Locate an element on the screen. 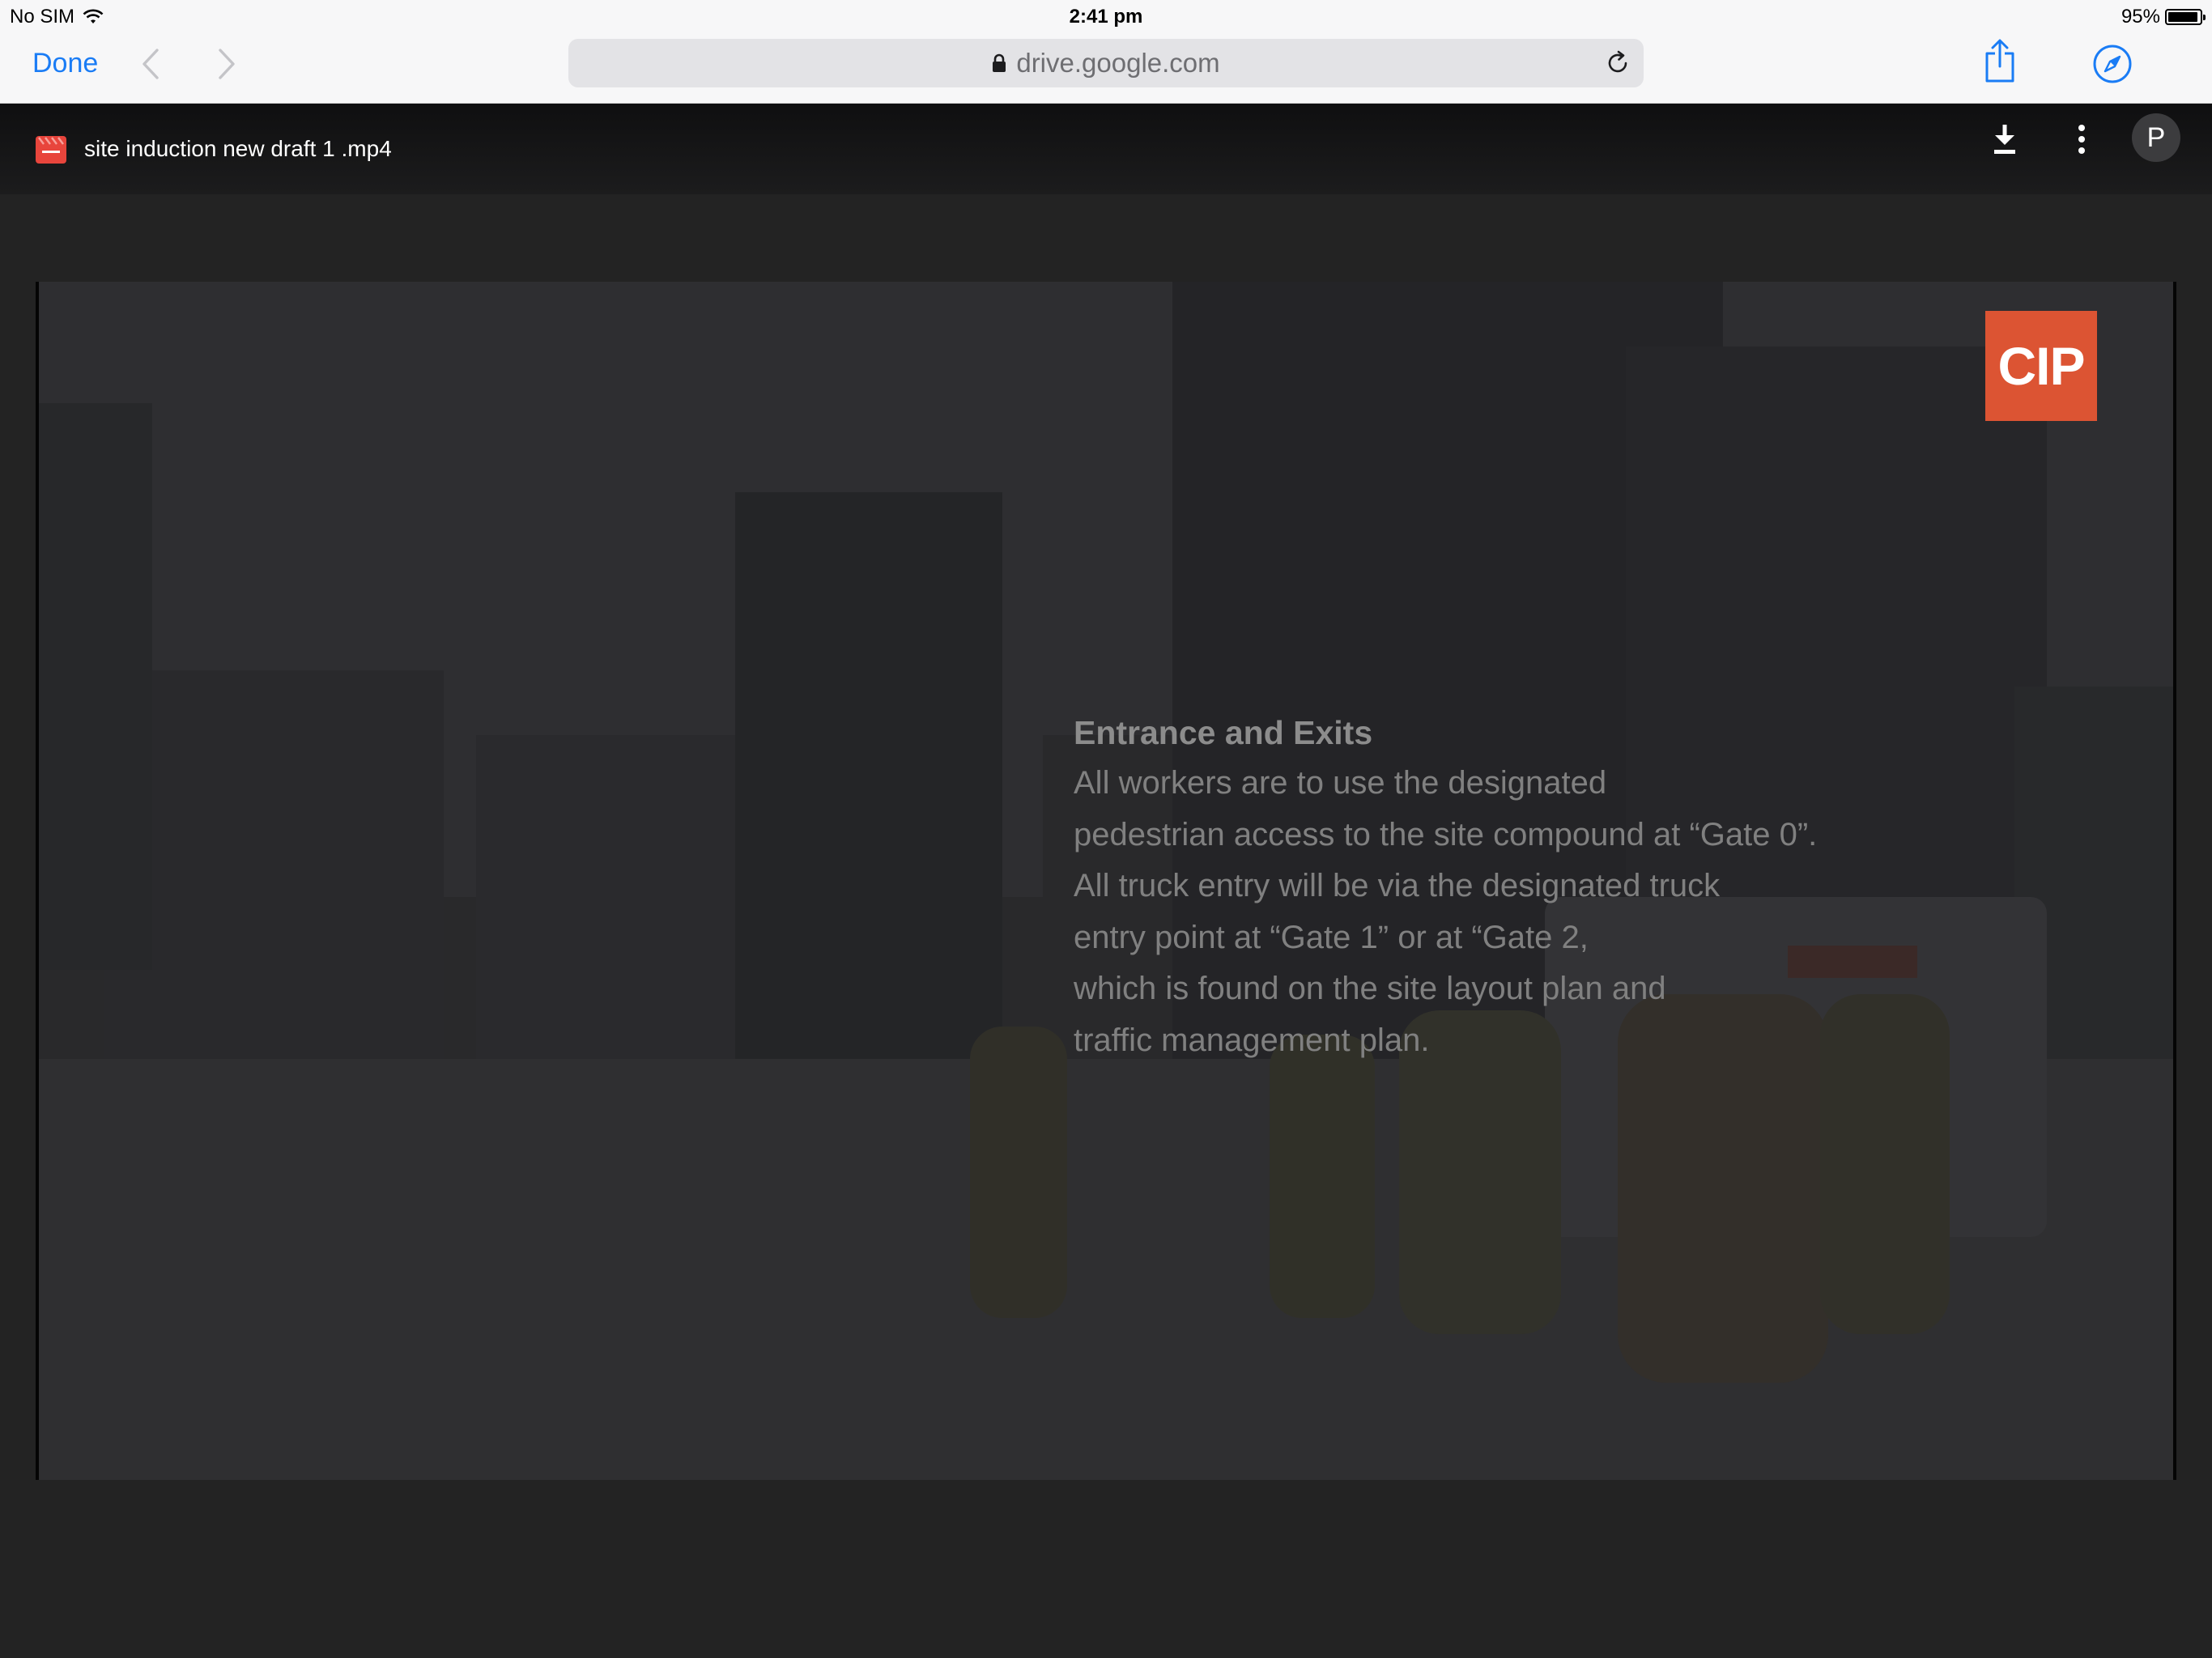 The height and width of the screenshot is (1658, 2212). safari-toolbar: No SIM 2:41 pm 95% Done drive.google.com is located at coordinates (1106, 52).